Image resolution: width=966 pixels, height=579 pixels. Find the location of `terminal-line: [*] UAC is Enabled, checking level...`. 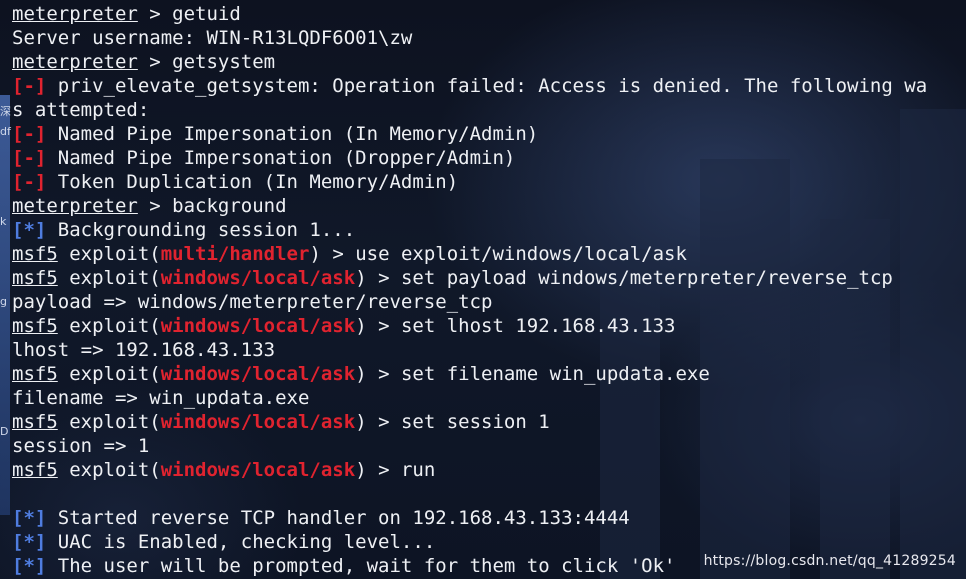

terminal-line: [*] UAC is Enabled, checking level... is located at coordinates (489, 542).